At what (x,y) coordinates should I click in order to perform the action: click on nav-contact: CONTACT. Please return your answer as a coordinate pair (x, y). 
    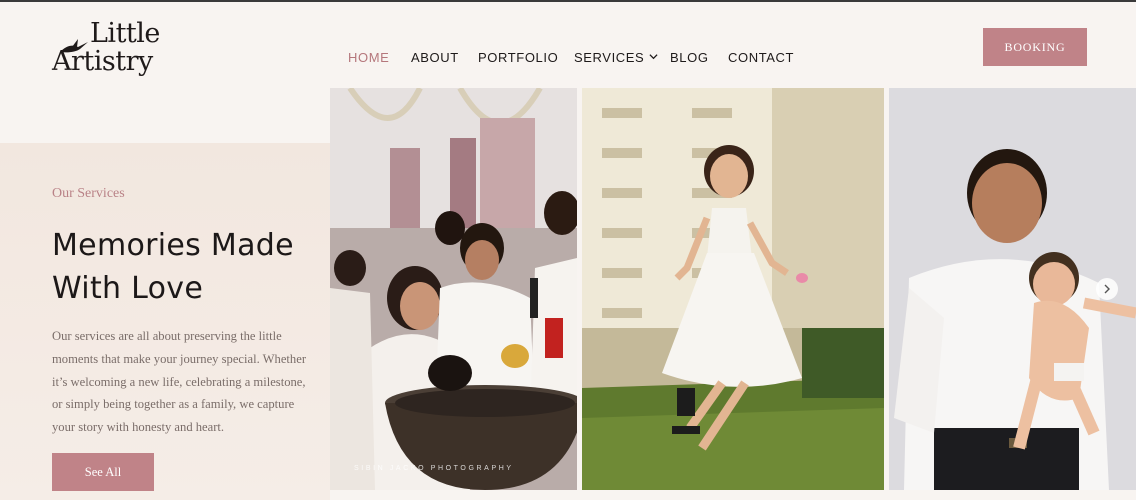
    Looking at the image, I should click on (763, 57).